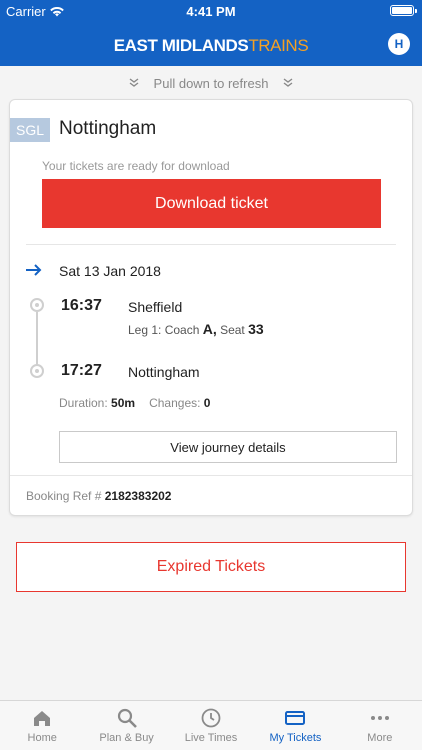 The image size is (422, 750). I want to click on pull-to-refresh: Pull down to refresh, so click(211, 83).